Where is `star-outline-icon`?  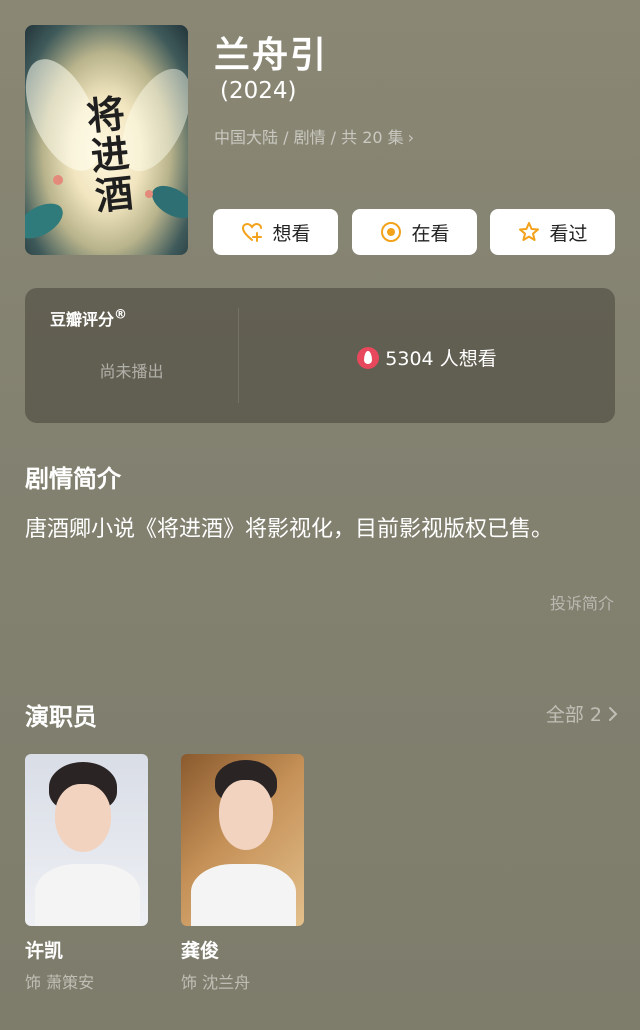 star-outline-icon is located at coordinates (529, 231).